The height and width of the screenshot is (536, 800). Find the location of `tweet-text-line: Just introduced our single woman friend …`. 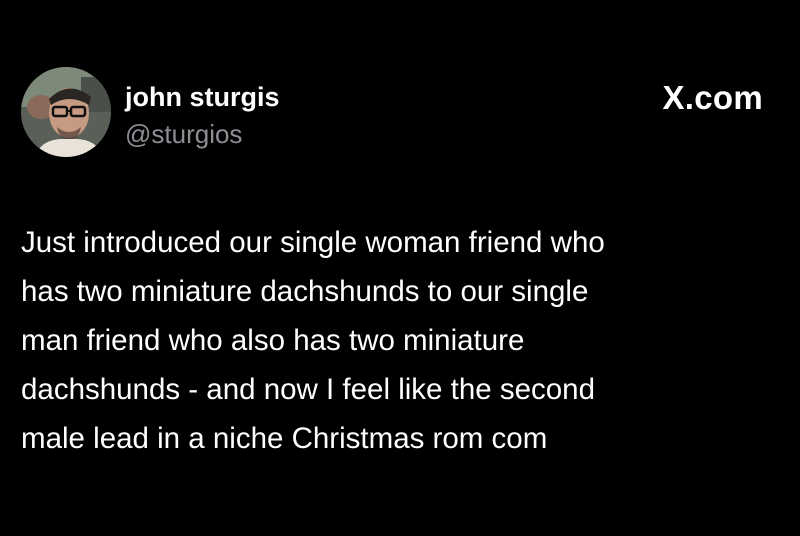

tweet-text-line: Just introduced our single woman friend … is located at coordinates (313, 242).